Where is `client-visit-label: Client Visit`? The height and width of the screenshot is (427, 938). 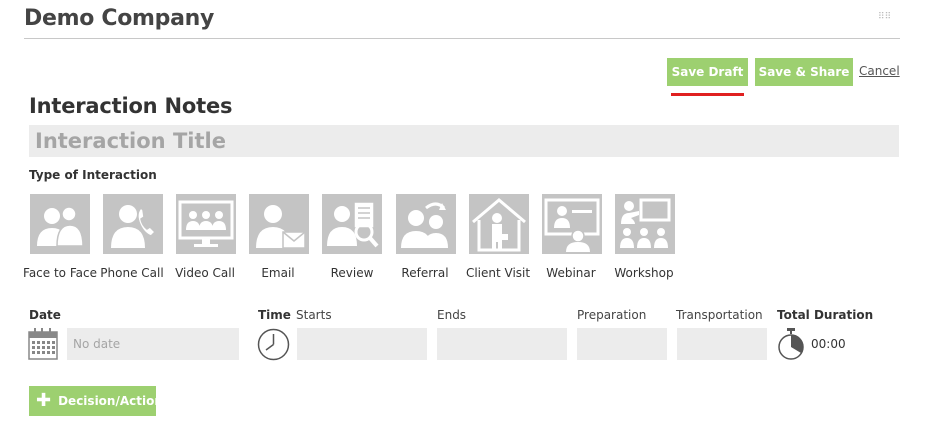
client-visit-label: Client Visit is located at coordinates (498, 273).